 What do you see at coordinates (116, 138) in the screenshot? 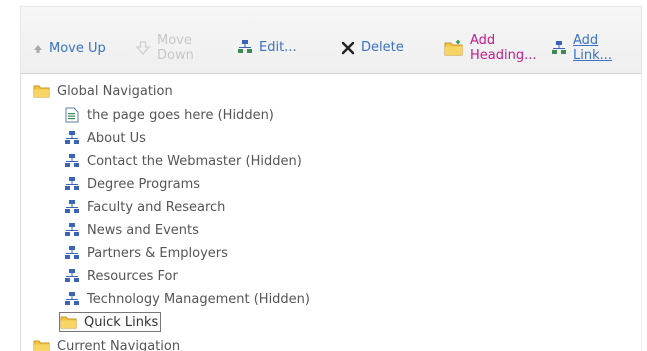
I see `tree-node-label: About Us` at bounding box center [116, 138].